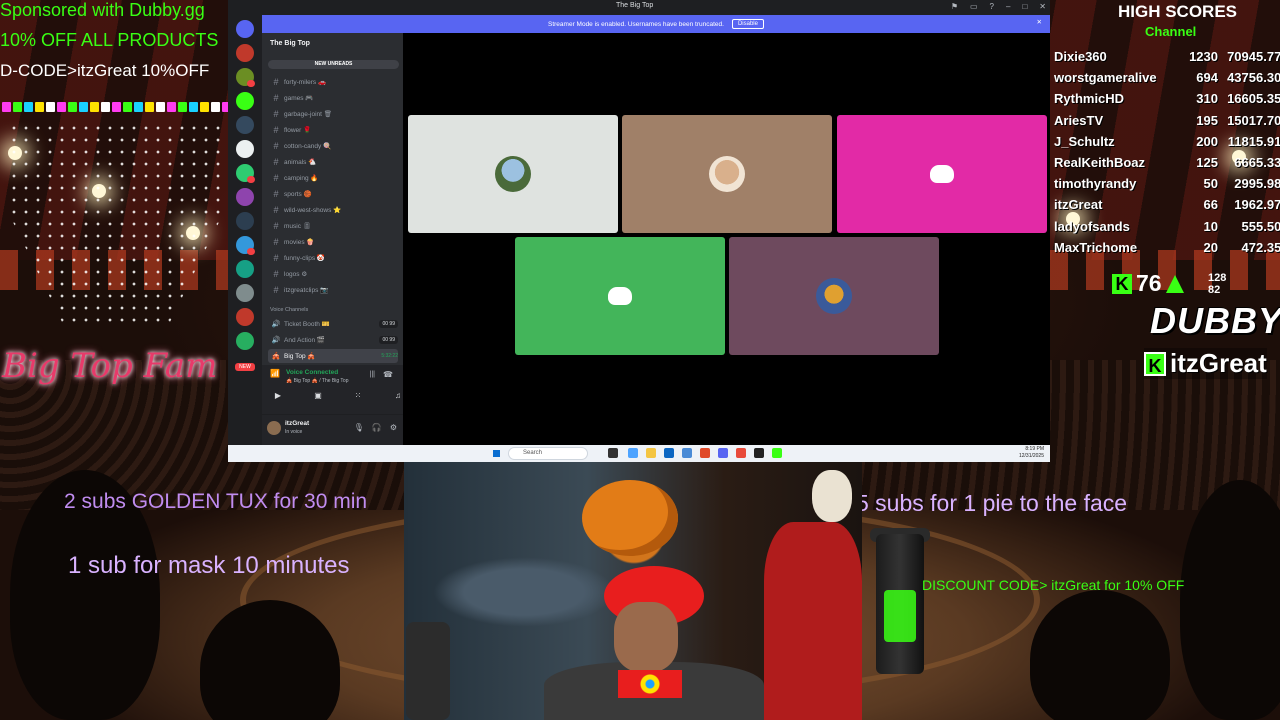 The height and width of the screenshot is (720, 1280). Describe the element at coordinates (1167, 204) in the screenshot. I see `table-row: itzGreat 66 196 2.97` at that location.